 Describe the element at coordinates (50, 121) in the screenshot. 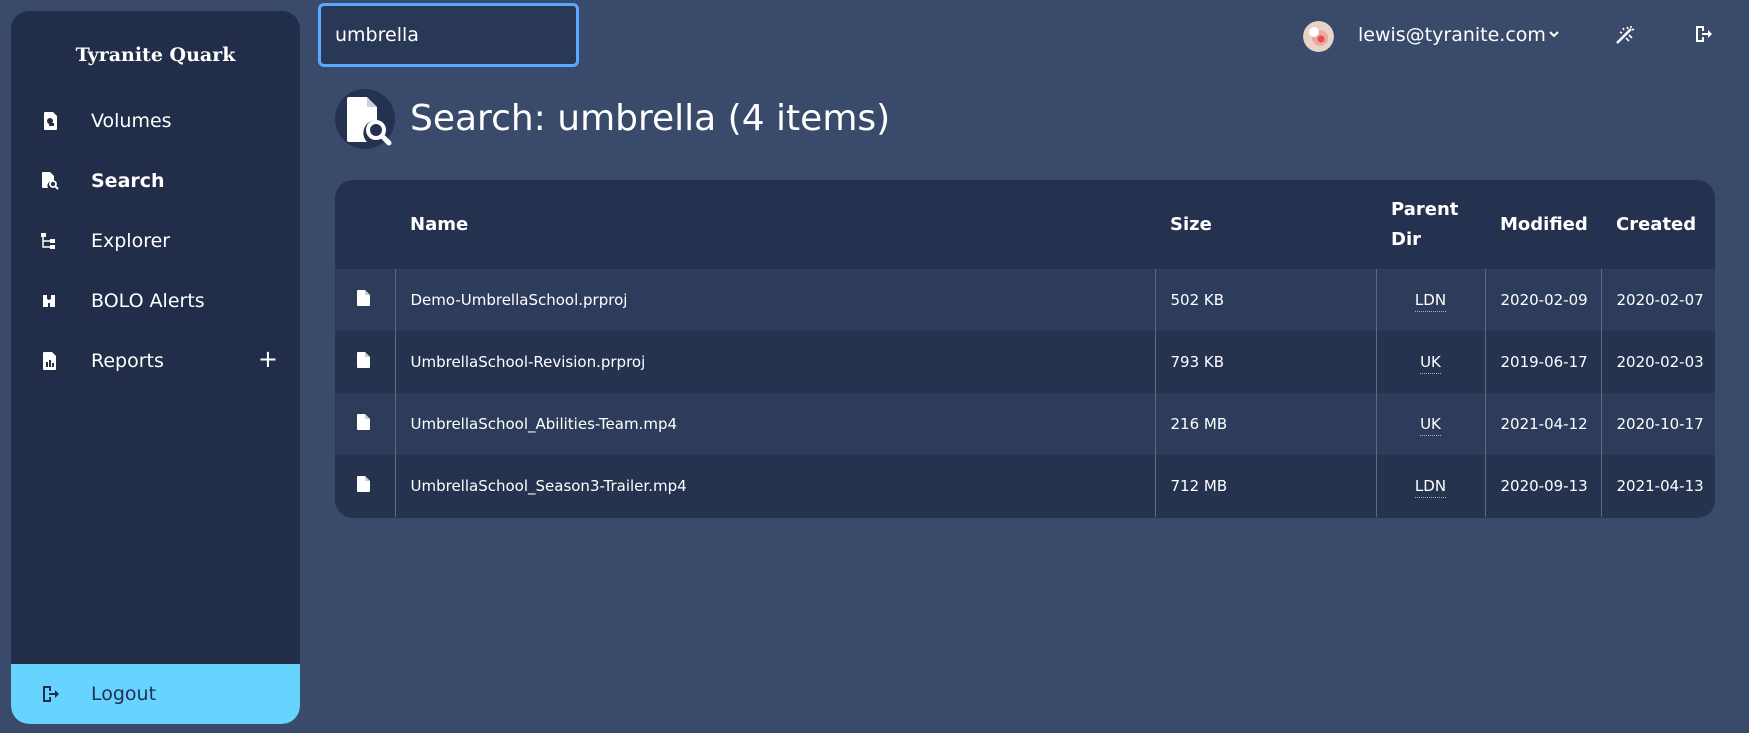

I see `sd-card-icon` at that location.